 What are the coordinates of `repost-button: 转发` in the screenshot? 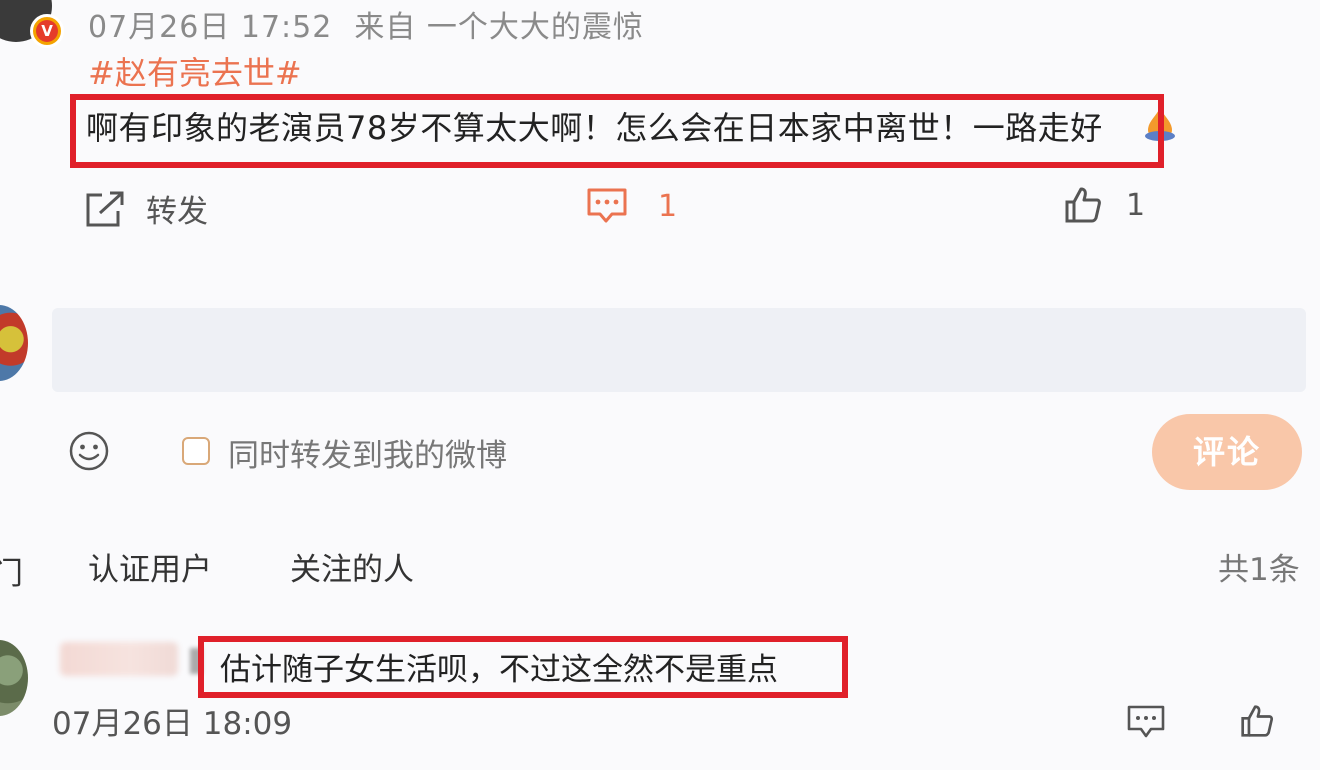 It's located at (146, 208).